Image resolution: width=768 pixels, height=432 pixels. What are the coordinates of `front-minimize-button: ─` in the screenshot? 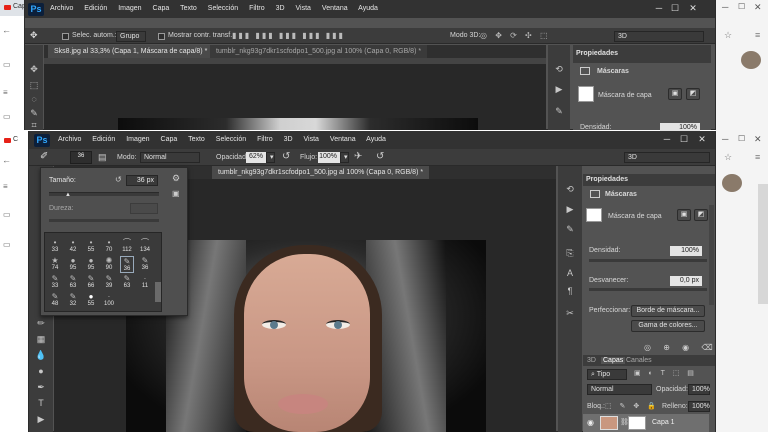 It's located at (667, 139).